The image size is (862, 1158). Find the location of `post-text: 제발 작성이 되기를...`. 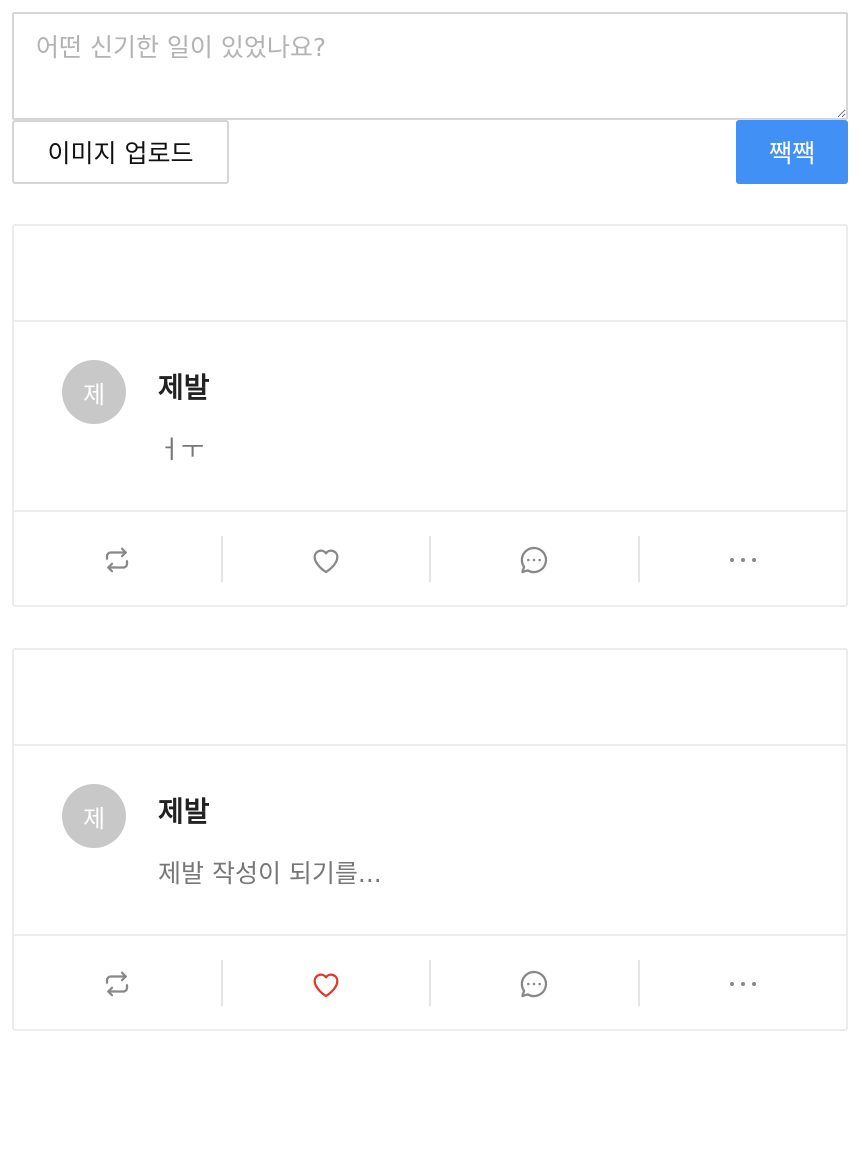

post-text: 제발 작성이 되기를... is located at coordinates (270, 873).